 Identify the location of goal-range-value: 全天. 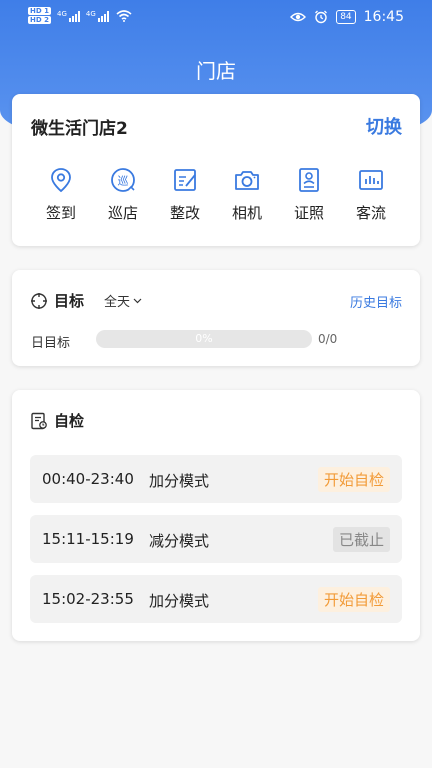
(117, 302).